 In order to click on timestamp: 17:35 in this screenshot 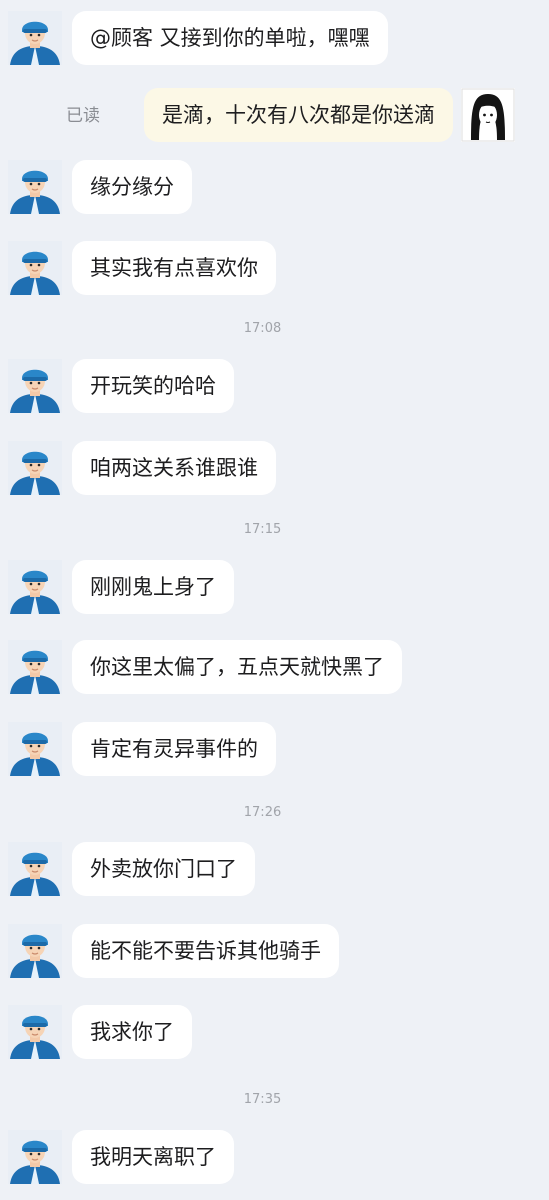, I will do `click(262, 1099)`.